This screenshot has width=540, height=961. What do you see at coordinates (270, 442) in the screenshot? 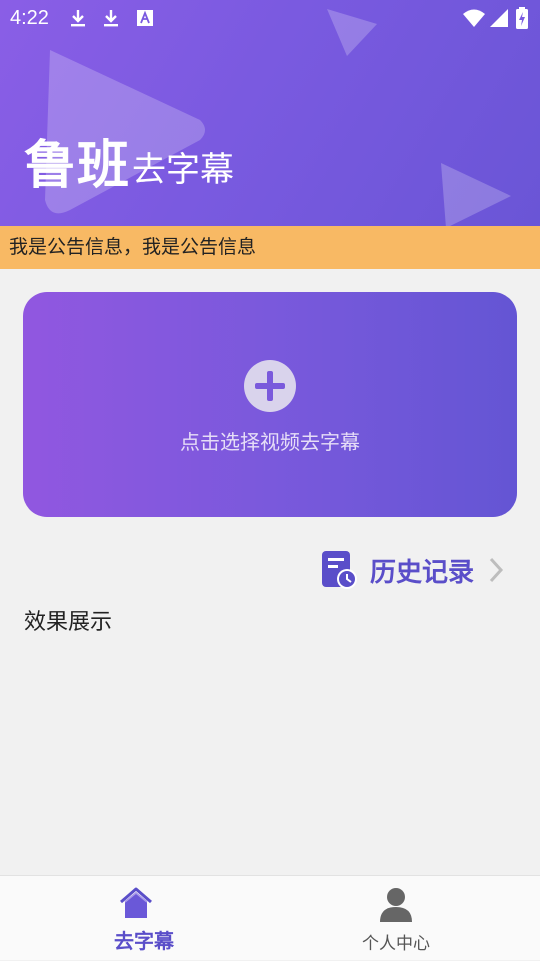
I see `select-video-label: 点击选择视频去字幕` at bounding box center [270, 442].